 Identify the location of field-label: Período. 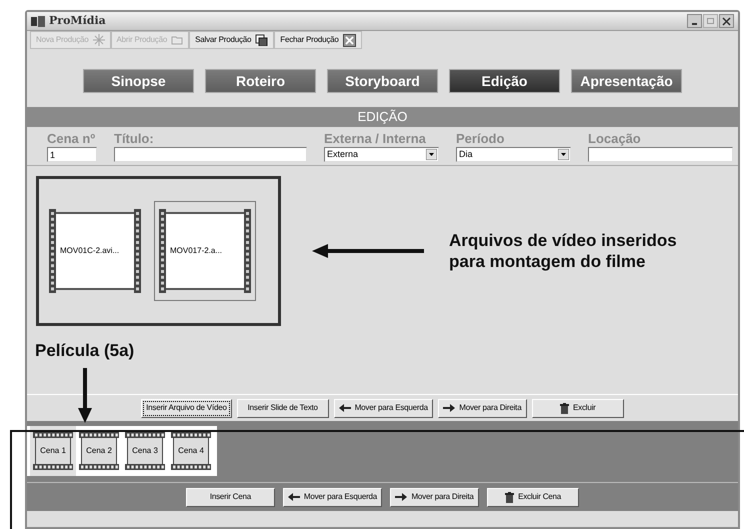
(481, 138).